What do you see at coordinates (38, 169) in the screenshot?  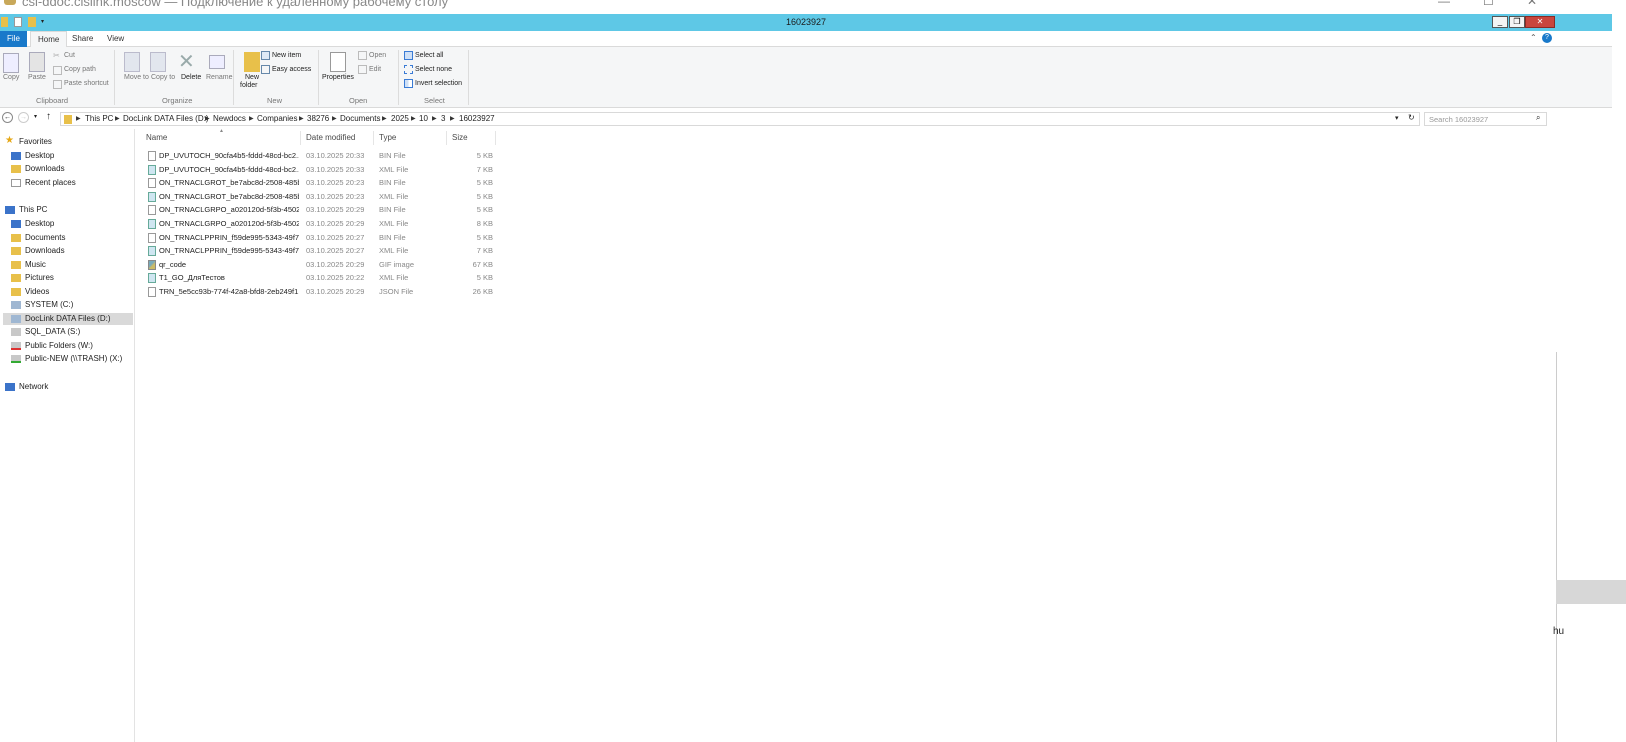 I see `nav-fav-downloads: Downloads` at bounding box center [38, 169].